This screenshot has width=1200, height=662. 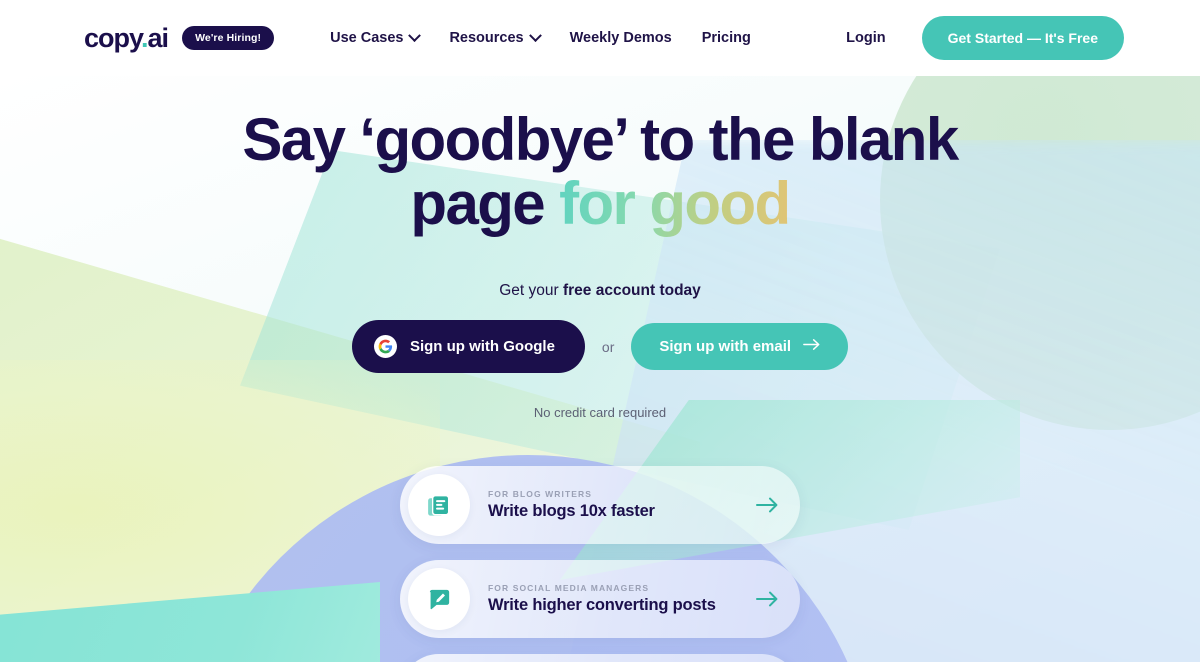 I want to click on nav-item-resources: Resources, so click(x=495, y=37).